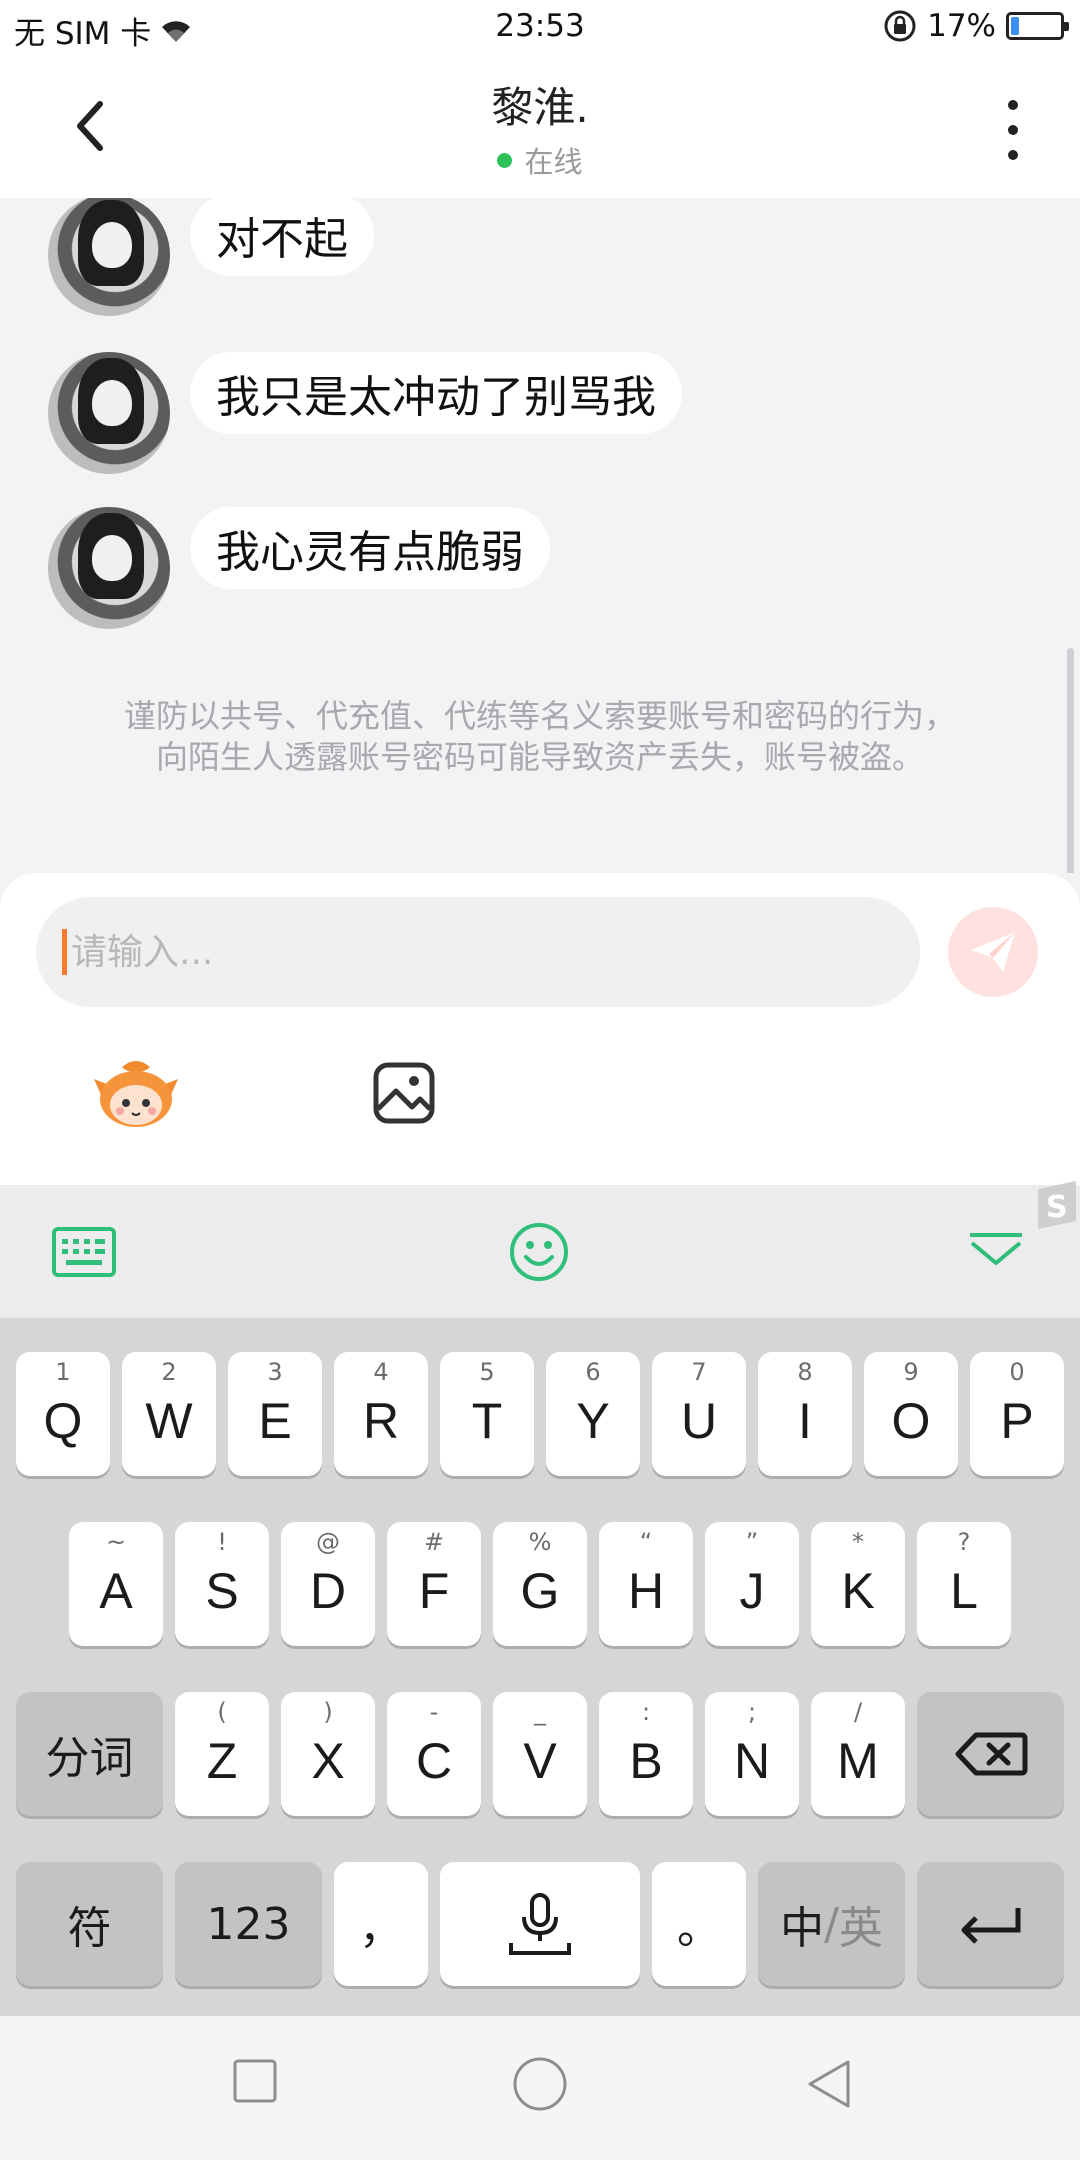  Describe the element at coordinates (540, 107) in the screenshot. I see `chat-title: 黎淮.` at that location.